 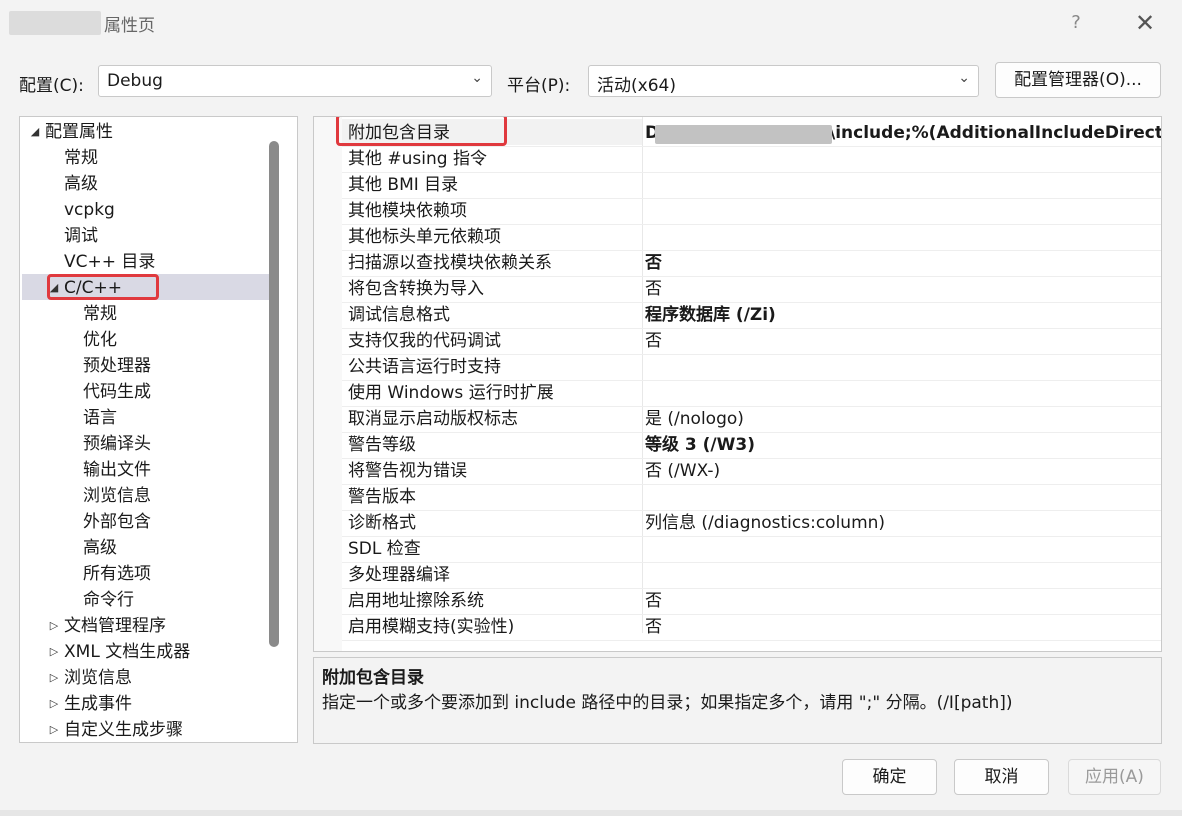 I want to click on property-row: 警告等级 等级 3 (/W3), so click(x=737, y=445).